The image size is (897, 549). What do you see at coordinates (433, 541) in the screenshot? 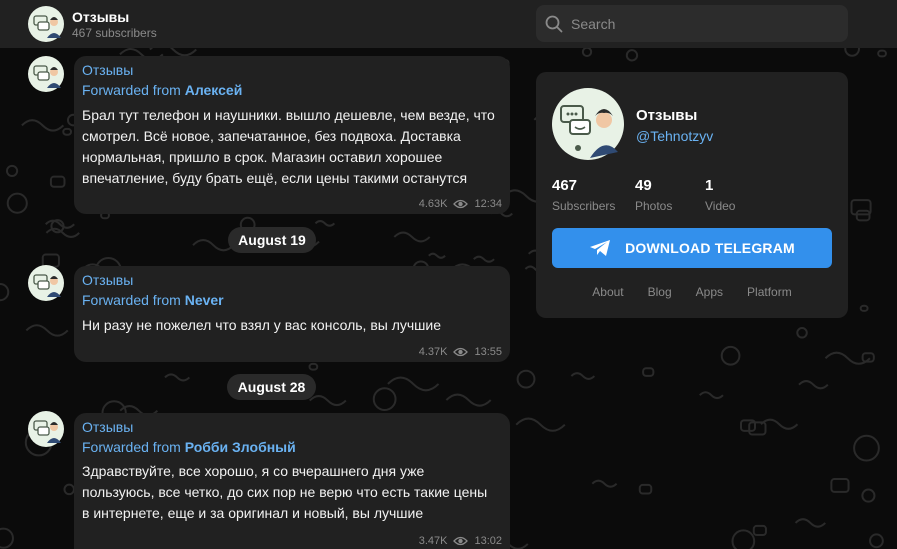
I see `message-views: 3.47K` at bounding box center [433, 541].